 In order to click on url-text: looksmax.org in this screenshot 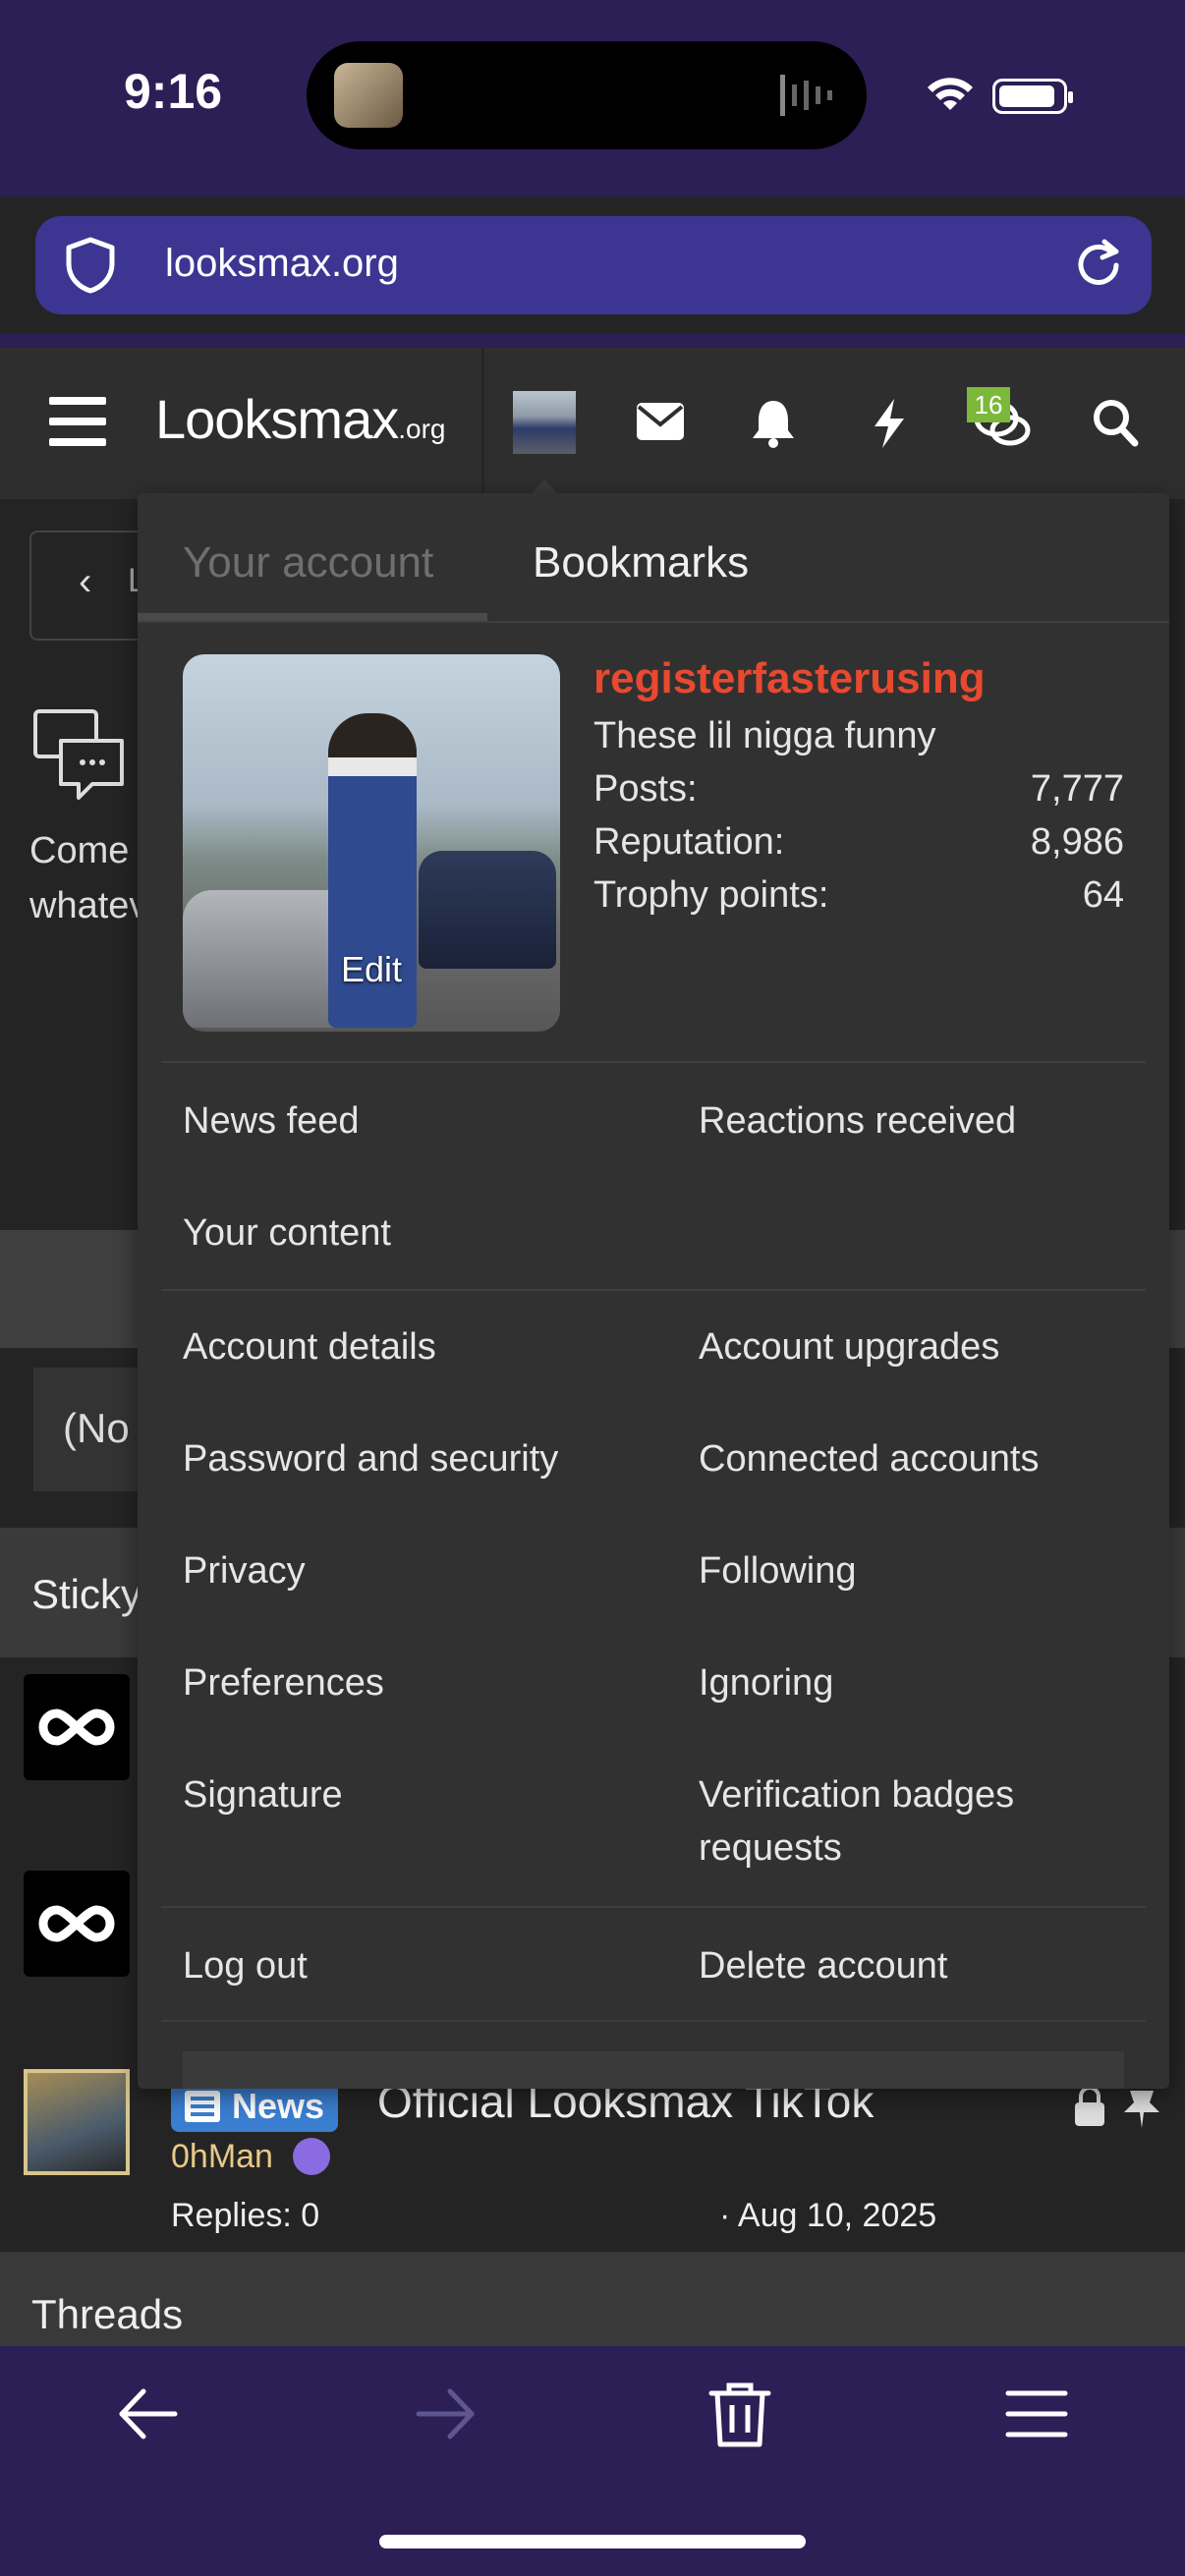, I will do `click(282, 264)`.